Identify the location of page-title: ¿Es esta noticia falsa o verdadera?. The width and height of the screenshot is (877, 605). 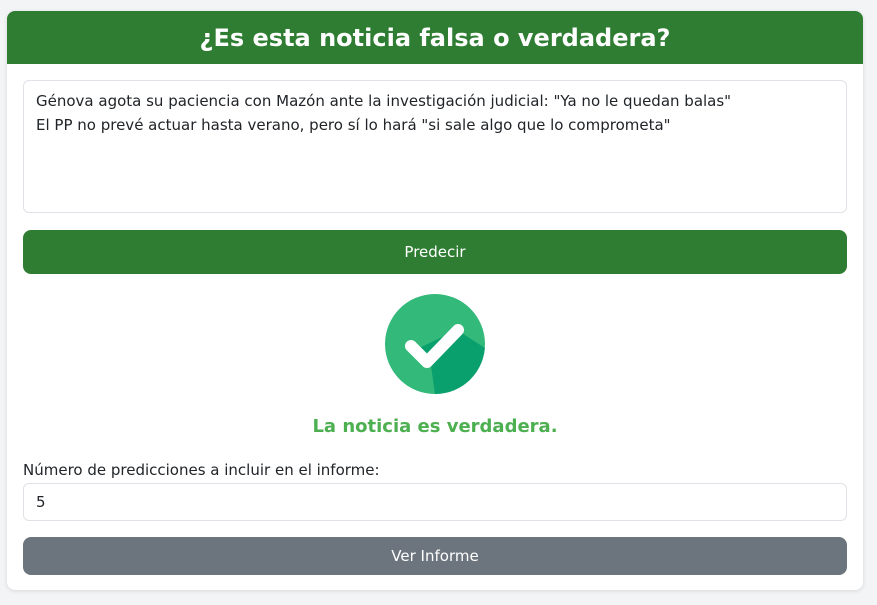
(435, 37).